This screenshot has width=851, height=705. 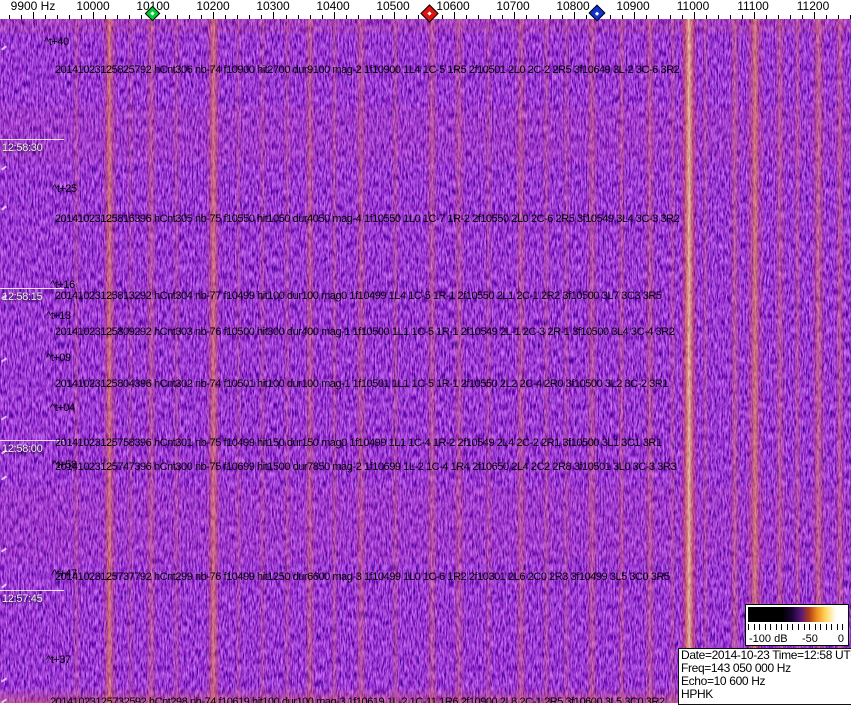 What do you see at coordinates (597, 13) in the screenshot?
I see `blue-frequency-marker` at bounding box center [597, 13].